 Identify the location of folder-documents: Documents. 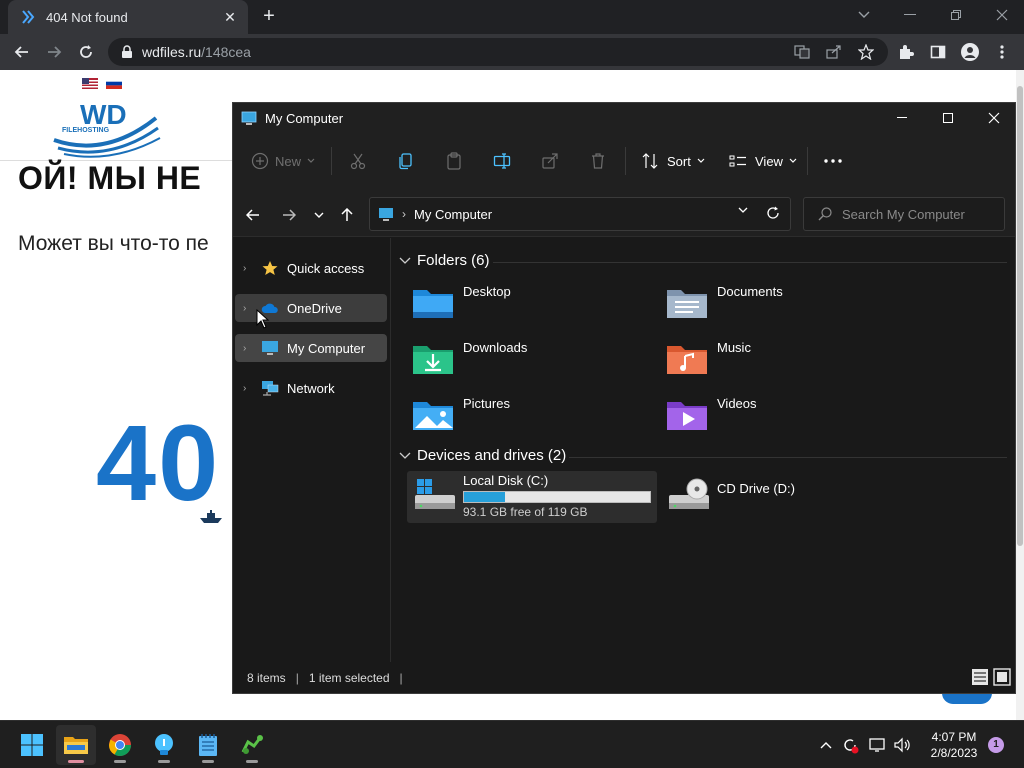
(767, 308).